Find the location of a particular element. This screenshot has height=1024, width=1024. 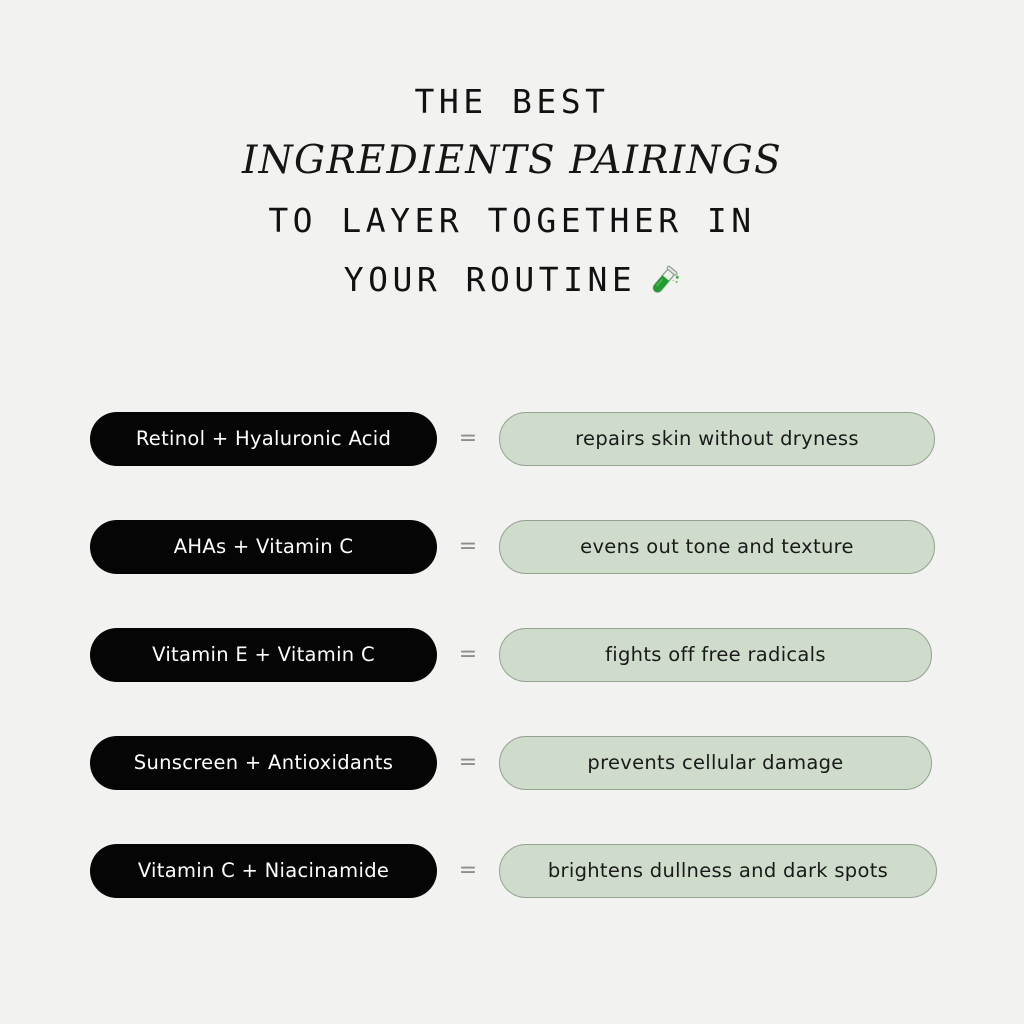

ingredients-label: Vitamin C + Niacinamide is located at coordinates (263, 871).